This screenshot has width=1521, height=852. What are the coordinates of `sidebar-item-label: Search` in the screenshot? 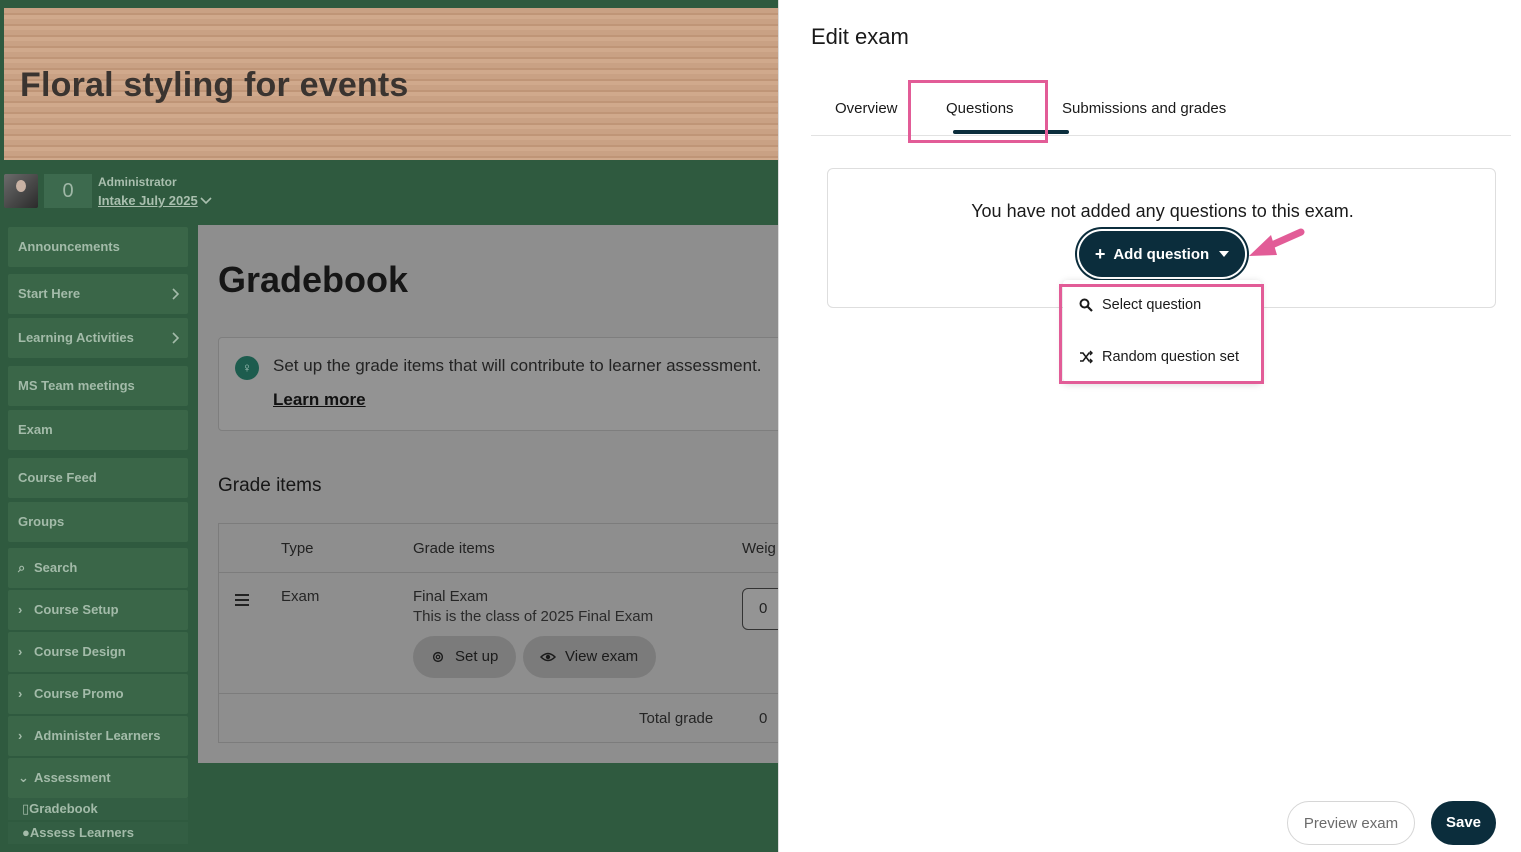 It's located at (56, 567).